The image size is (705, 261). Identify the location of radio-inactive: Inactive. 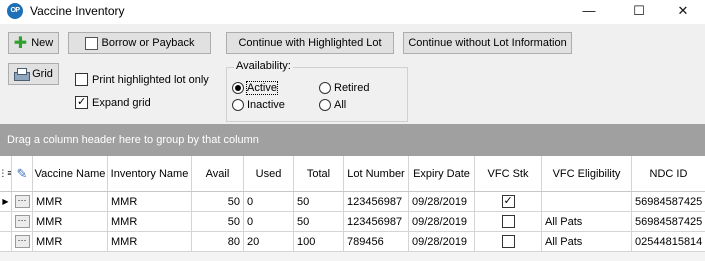
(258, 105).